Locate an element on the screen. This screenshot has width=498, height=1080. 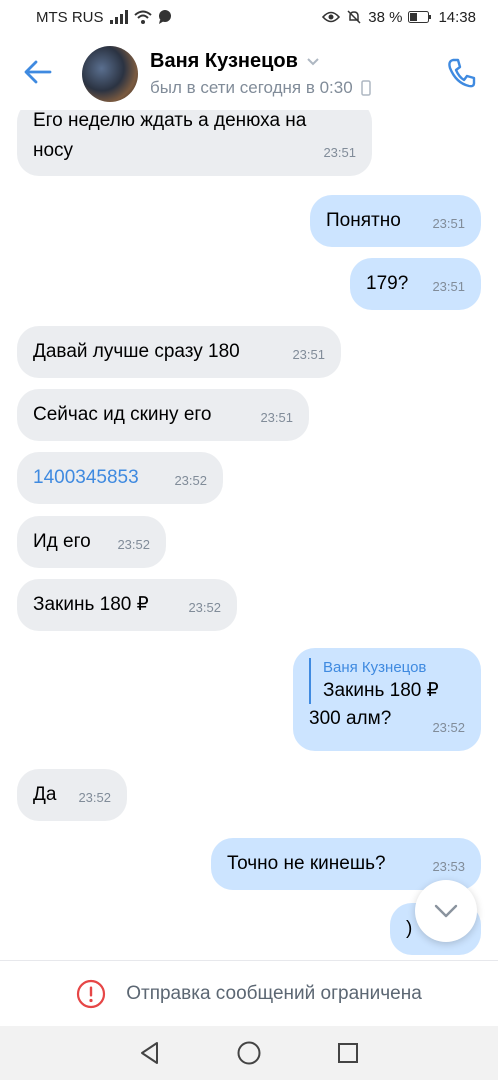
exclamation-circle-icon is located at coordinates (91, 993).